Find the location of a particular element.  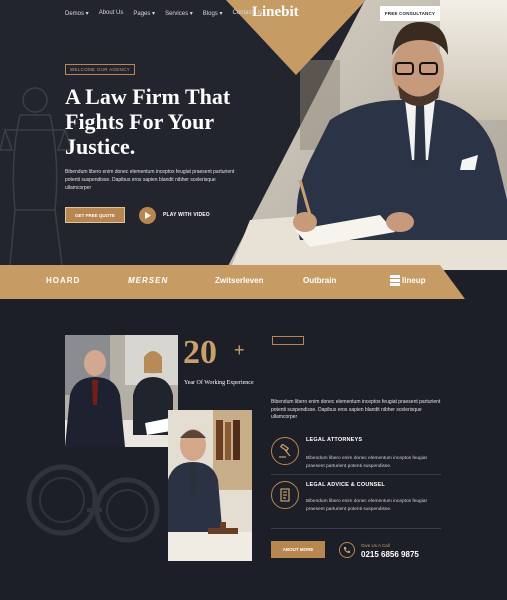

legal-advice-icon-circle is located at coordinates (285, 495).